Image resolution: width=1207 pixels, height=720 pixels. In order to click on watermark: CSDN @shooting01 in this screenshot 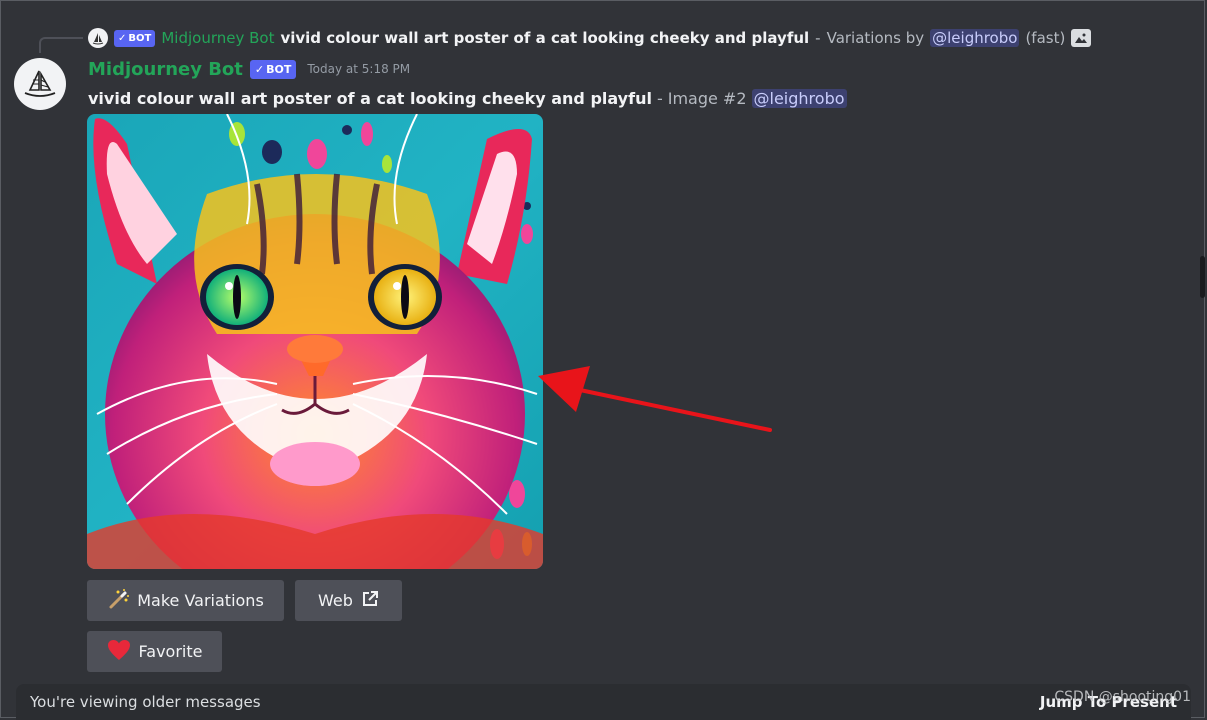, I will do `click(1122, 697)`.